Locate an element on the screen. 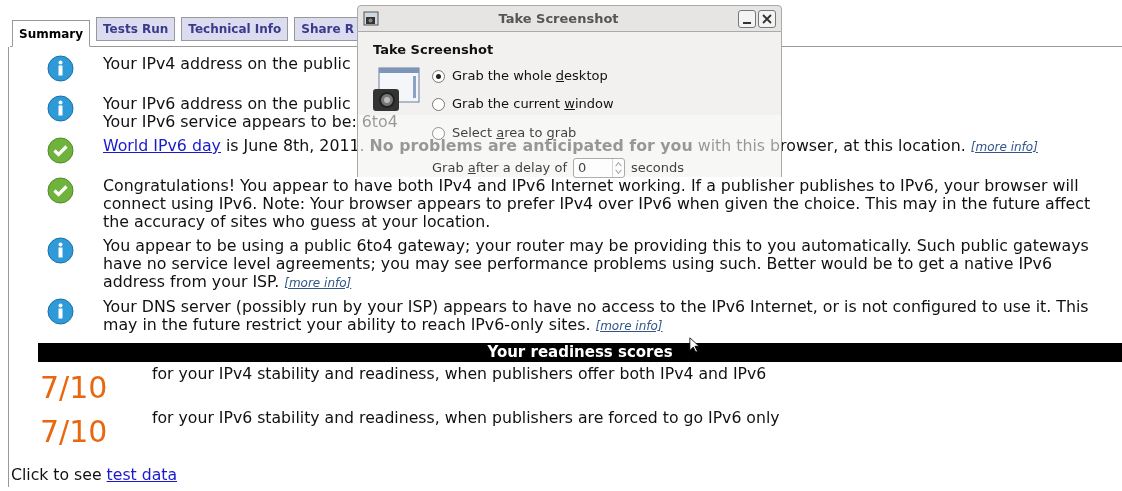  world-ipv6-day-link: World IPv6 day is located at coordinates (162, 145).